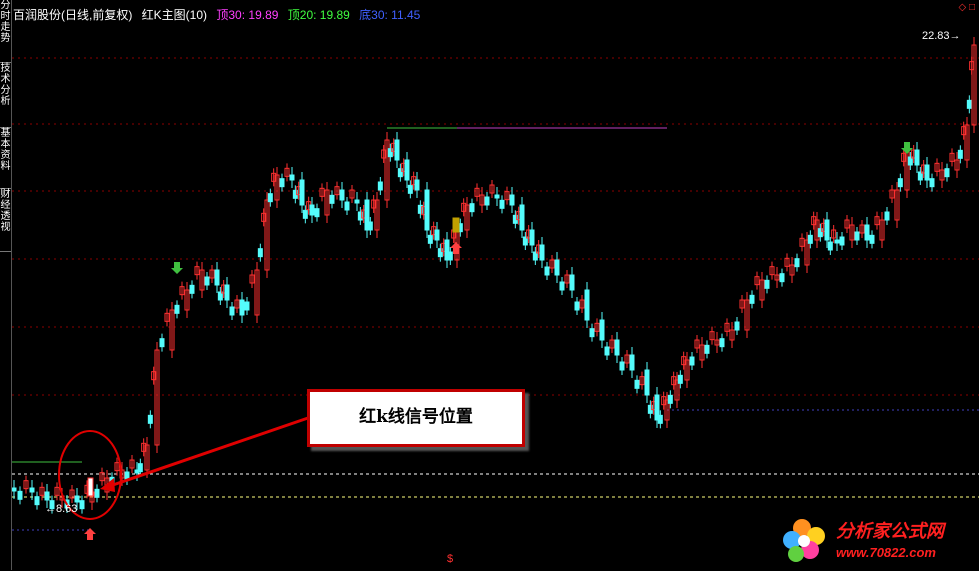  I want to click on sidebar-tab-technical: 技术分析, so click(5, 95).